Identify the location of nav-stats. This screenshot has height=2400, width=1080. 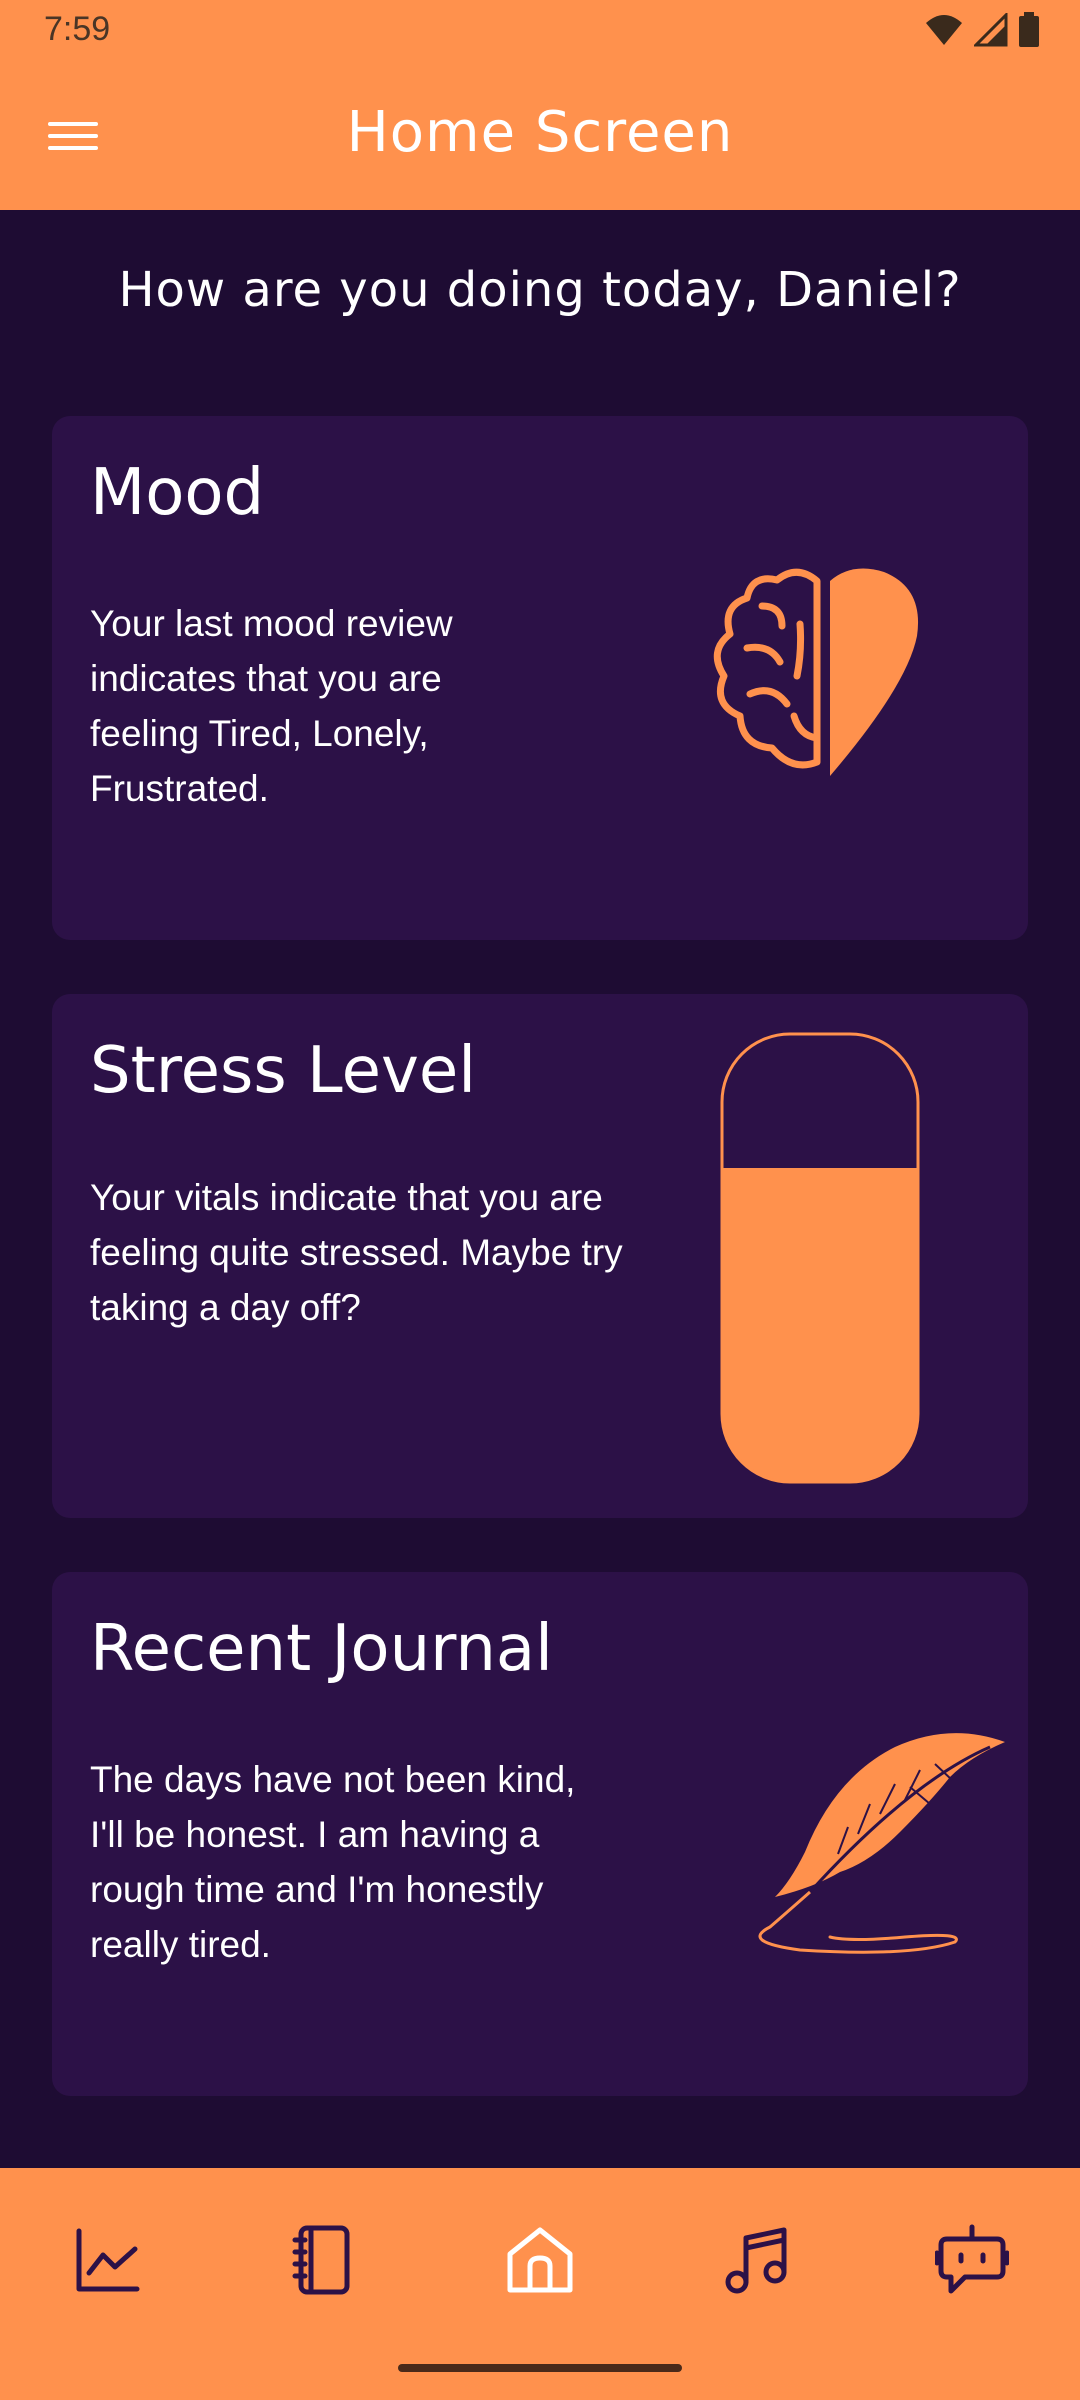
(108, 2260).